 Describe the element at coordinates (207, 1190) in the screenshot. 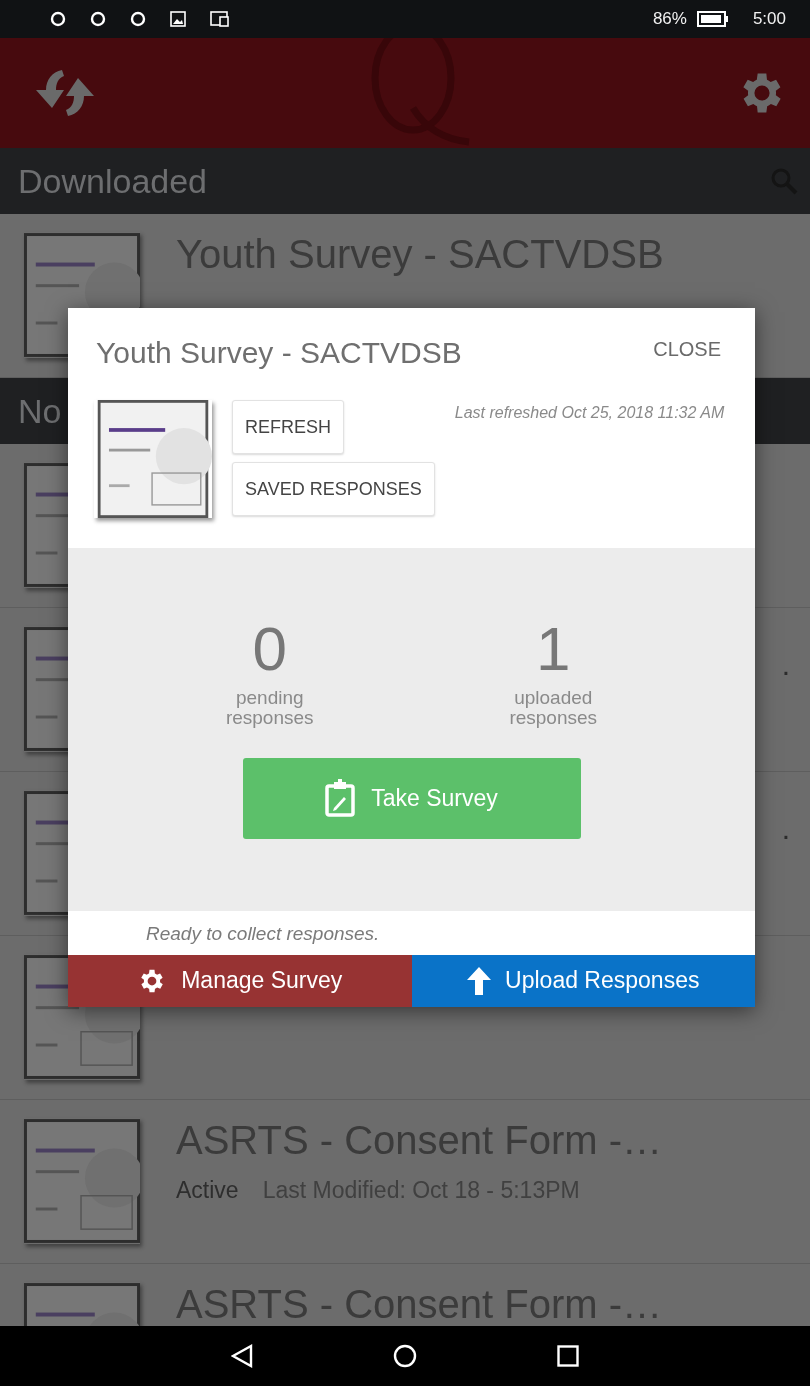

I see `survey-status: Active` at that location.